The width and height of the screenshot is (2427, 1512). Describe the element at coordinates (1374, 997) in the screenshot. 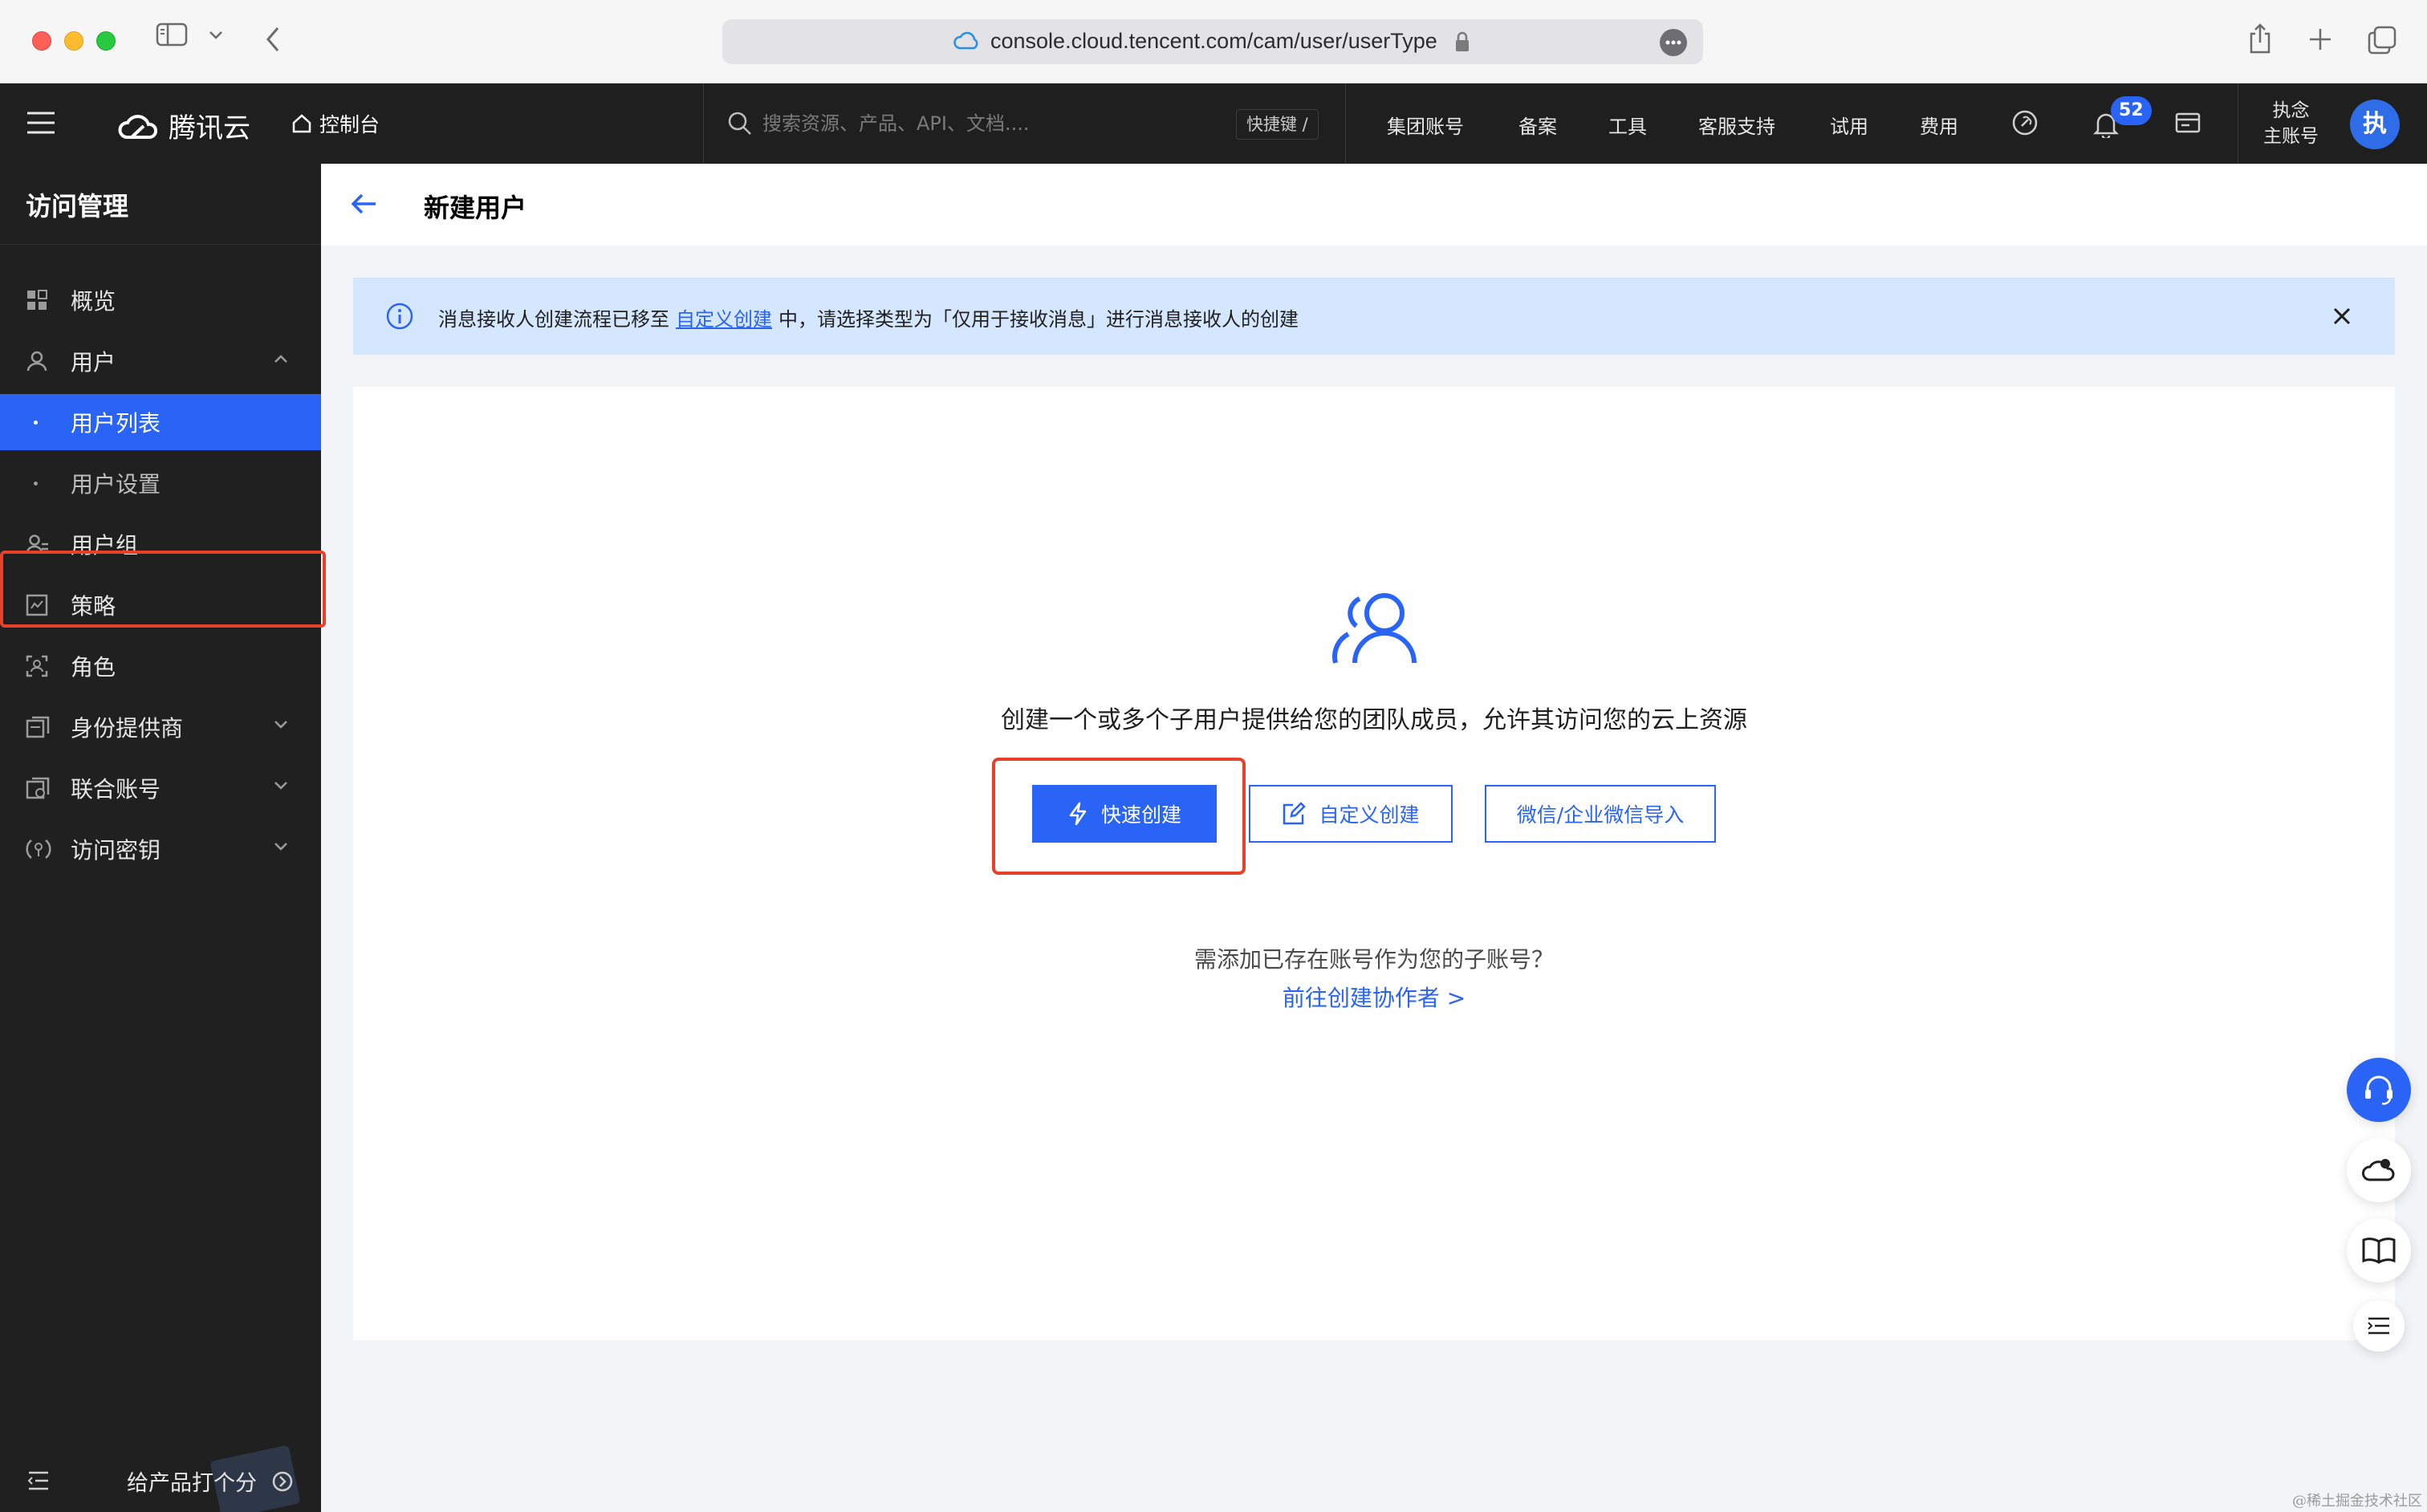

I see `create-collaborator-link: 前往创建协作者 >` at that location.